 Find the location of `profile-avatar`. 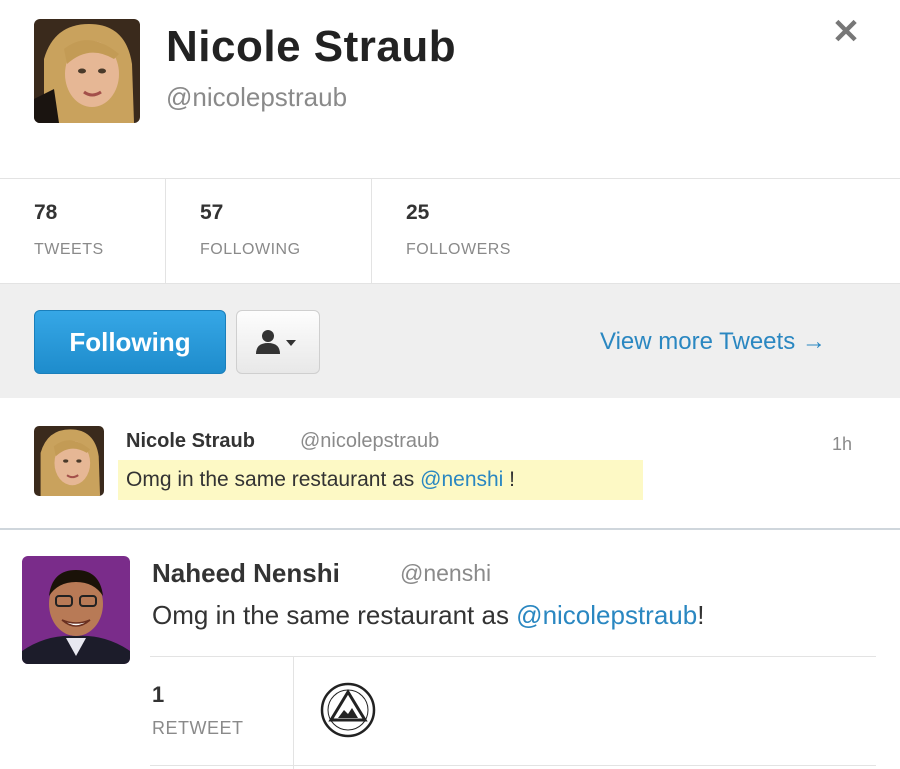

profile-avatar is located at coordinates (87, 71).